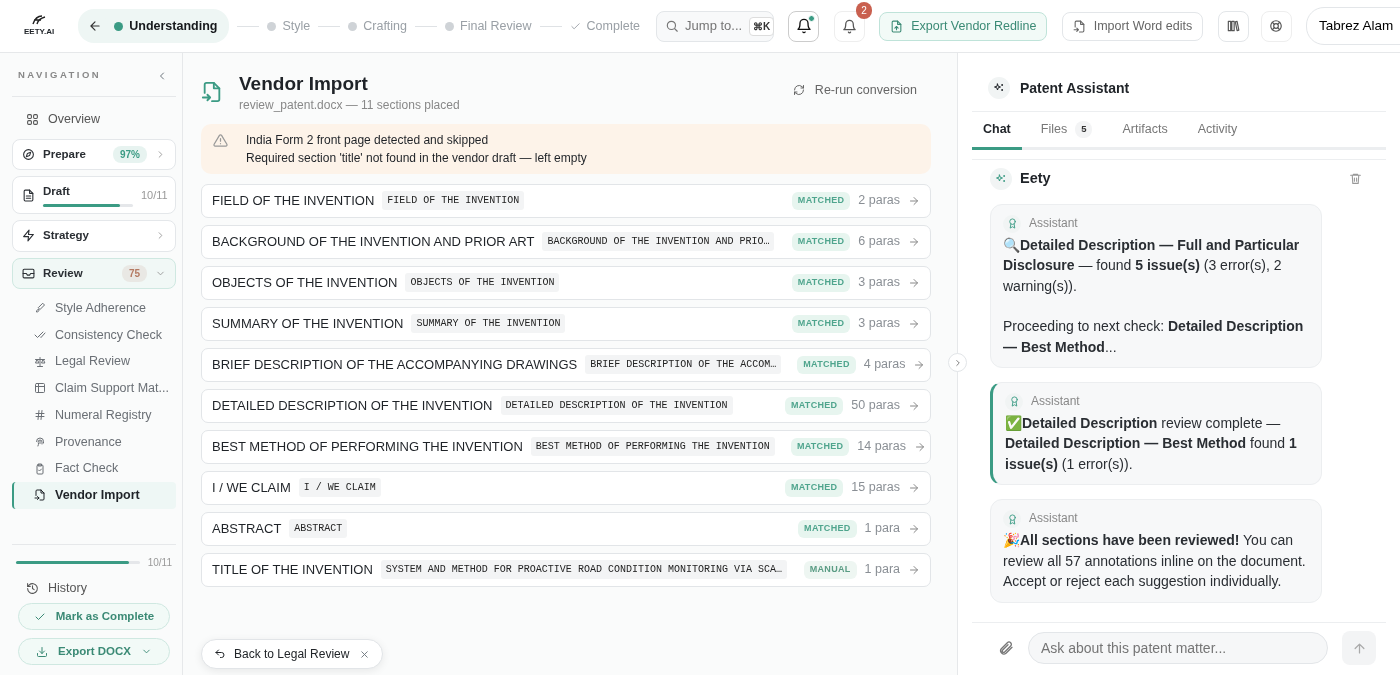  Describe the element at coordinates (94, 468) in the screenshot. I see `nav-item: Fact Check` at that location.